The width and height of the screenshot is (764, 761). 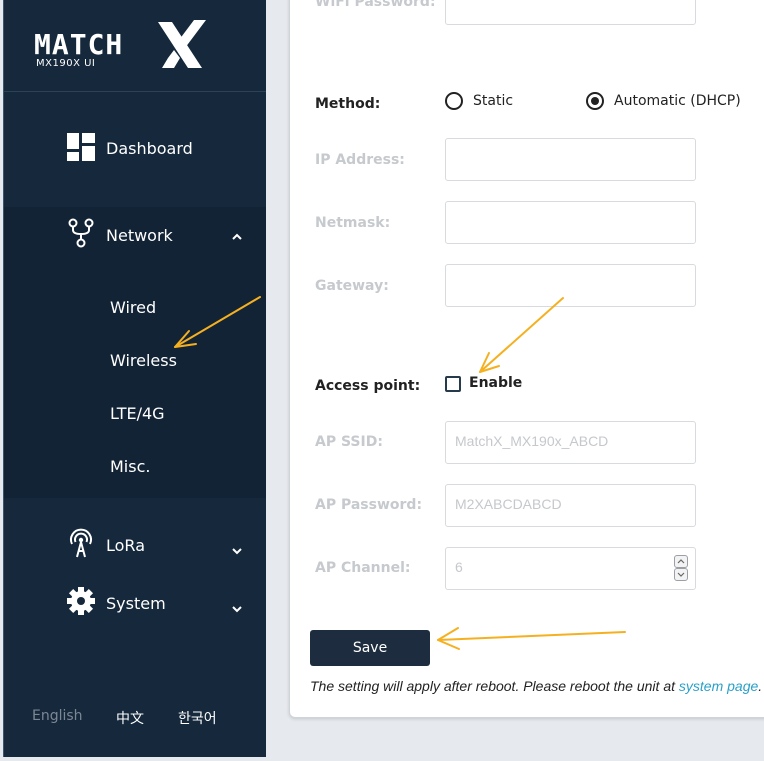 What do you see at coordinates (570, 505) in the screenshot?
I see `ap-password-field: M2XABCDABCD` at bounding box center [570, 505].